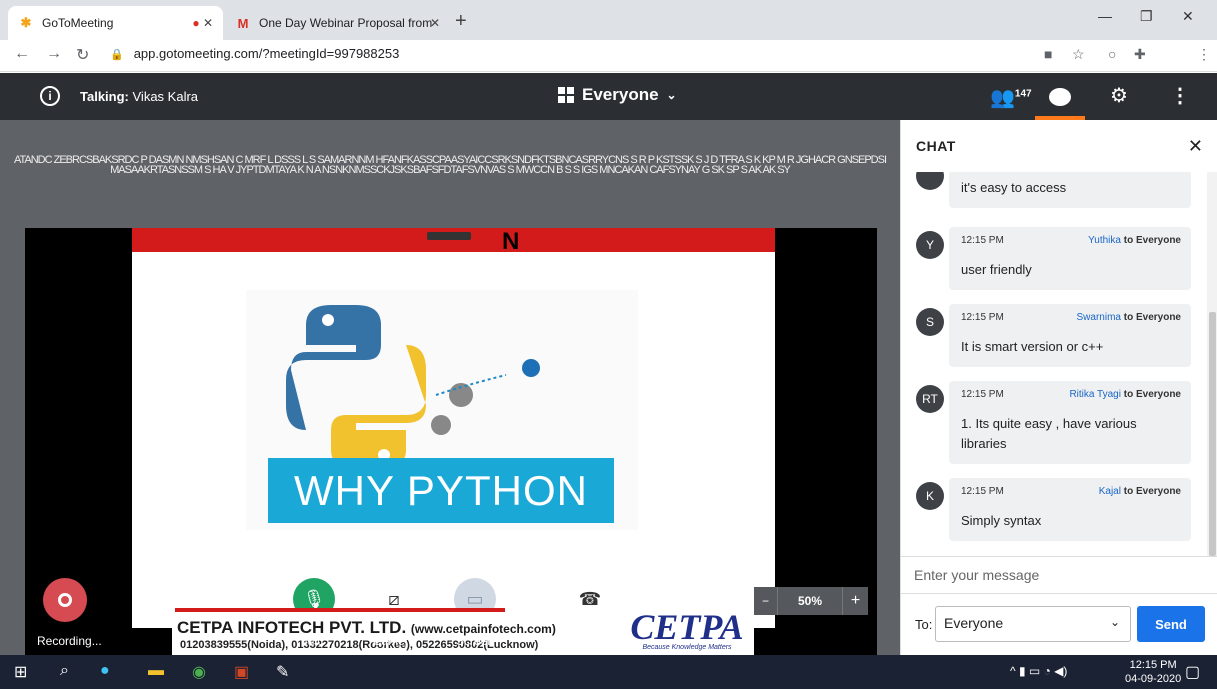 The width and height of the screenshot is (1217, 689). Describe the element at coordinates (1129, 317) in the screenshot. I see `message-sender: Swarnima to Everyone` at that location.